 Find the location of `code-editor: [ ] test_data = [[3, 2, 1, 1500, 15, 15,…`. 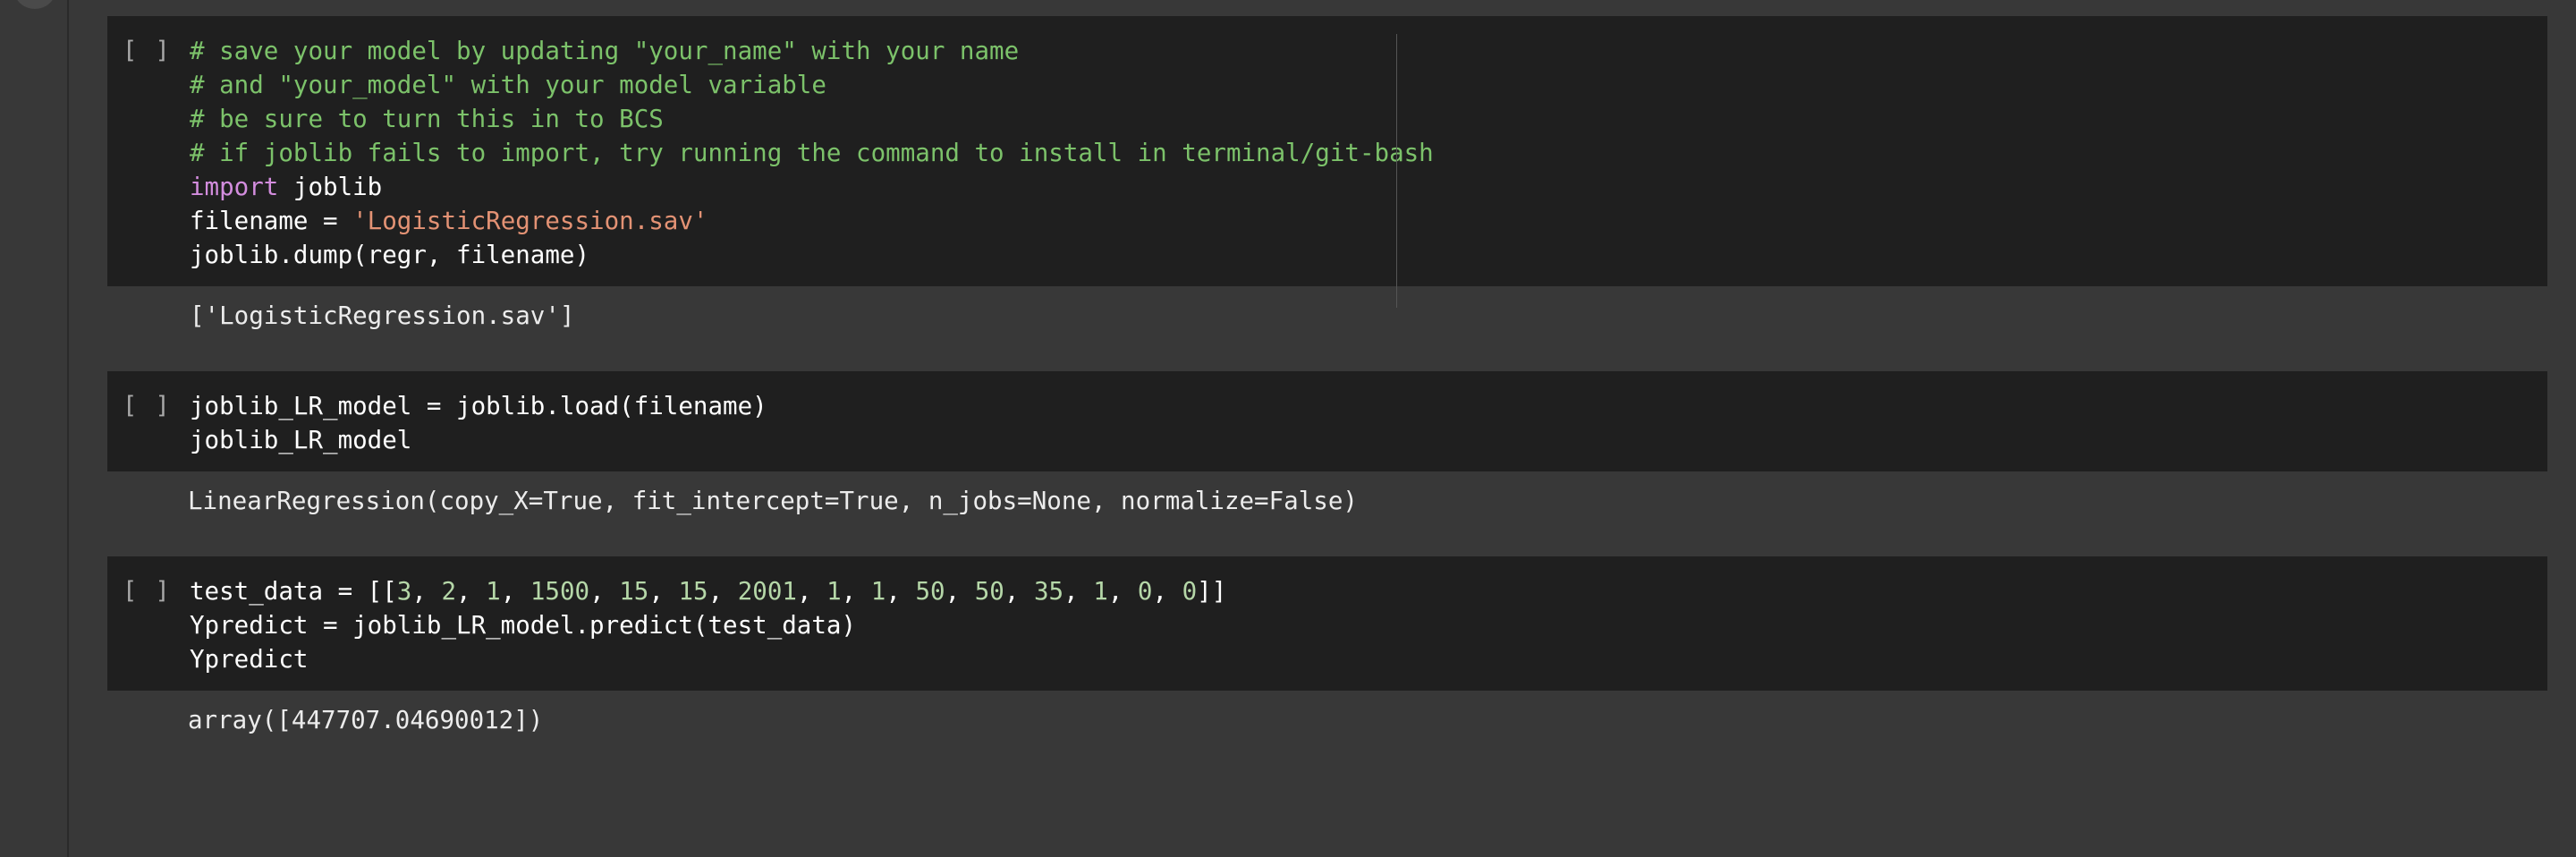

code-editor: [ ] test_data = [[3, 2, 1, 1500, 15, 15,… is located at coordinates (1327, 623).